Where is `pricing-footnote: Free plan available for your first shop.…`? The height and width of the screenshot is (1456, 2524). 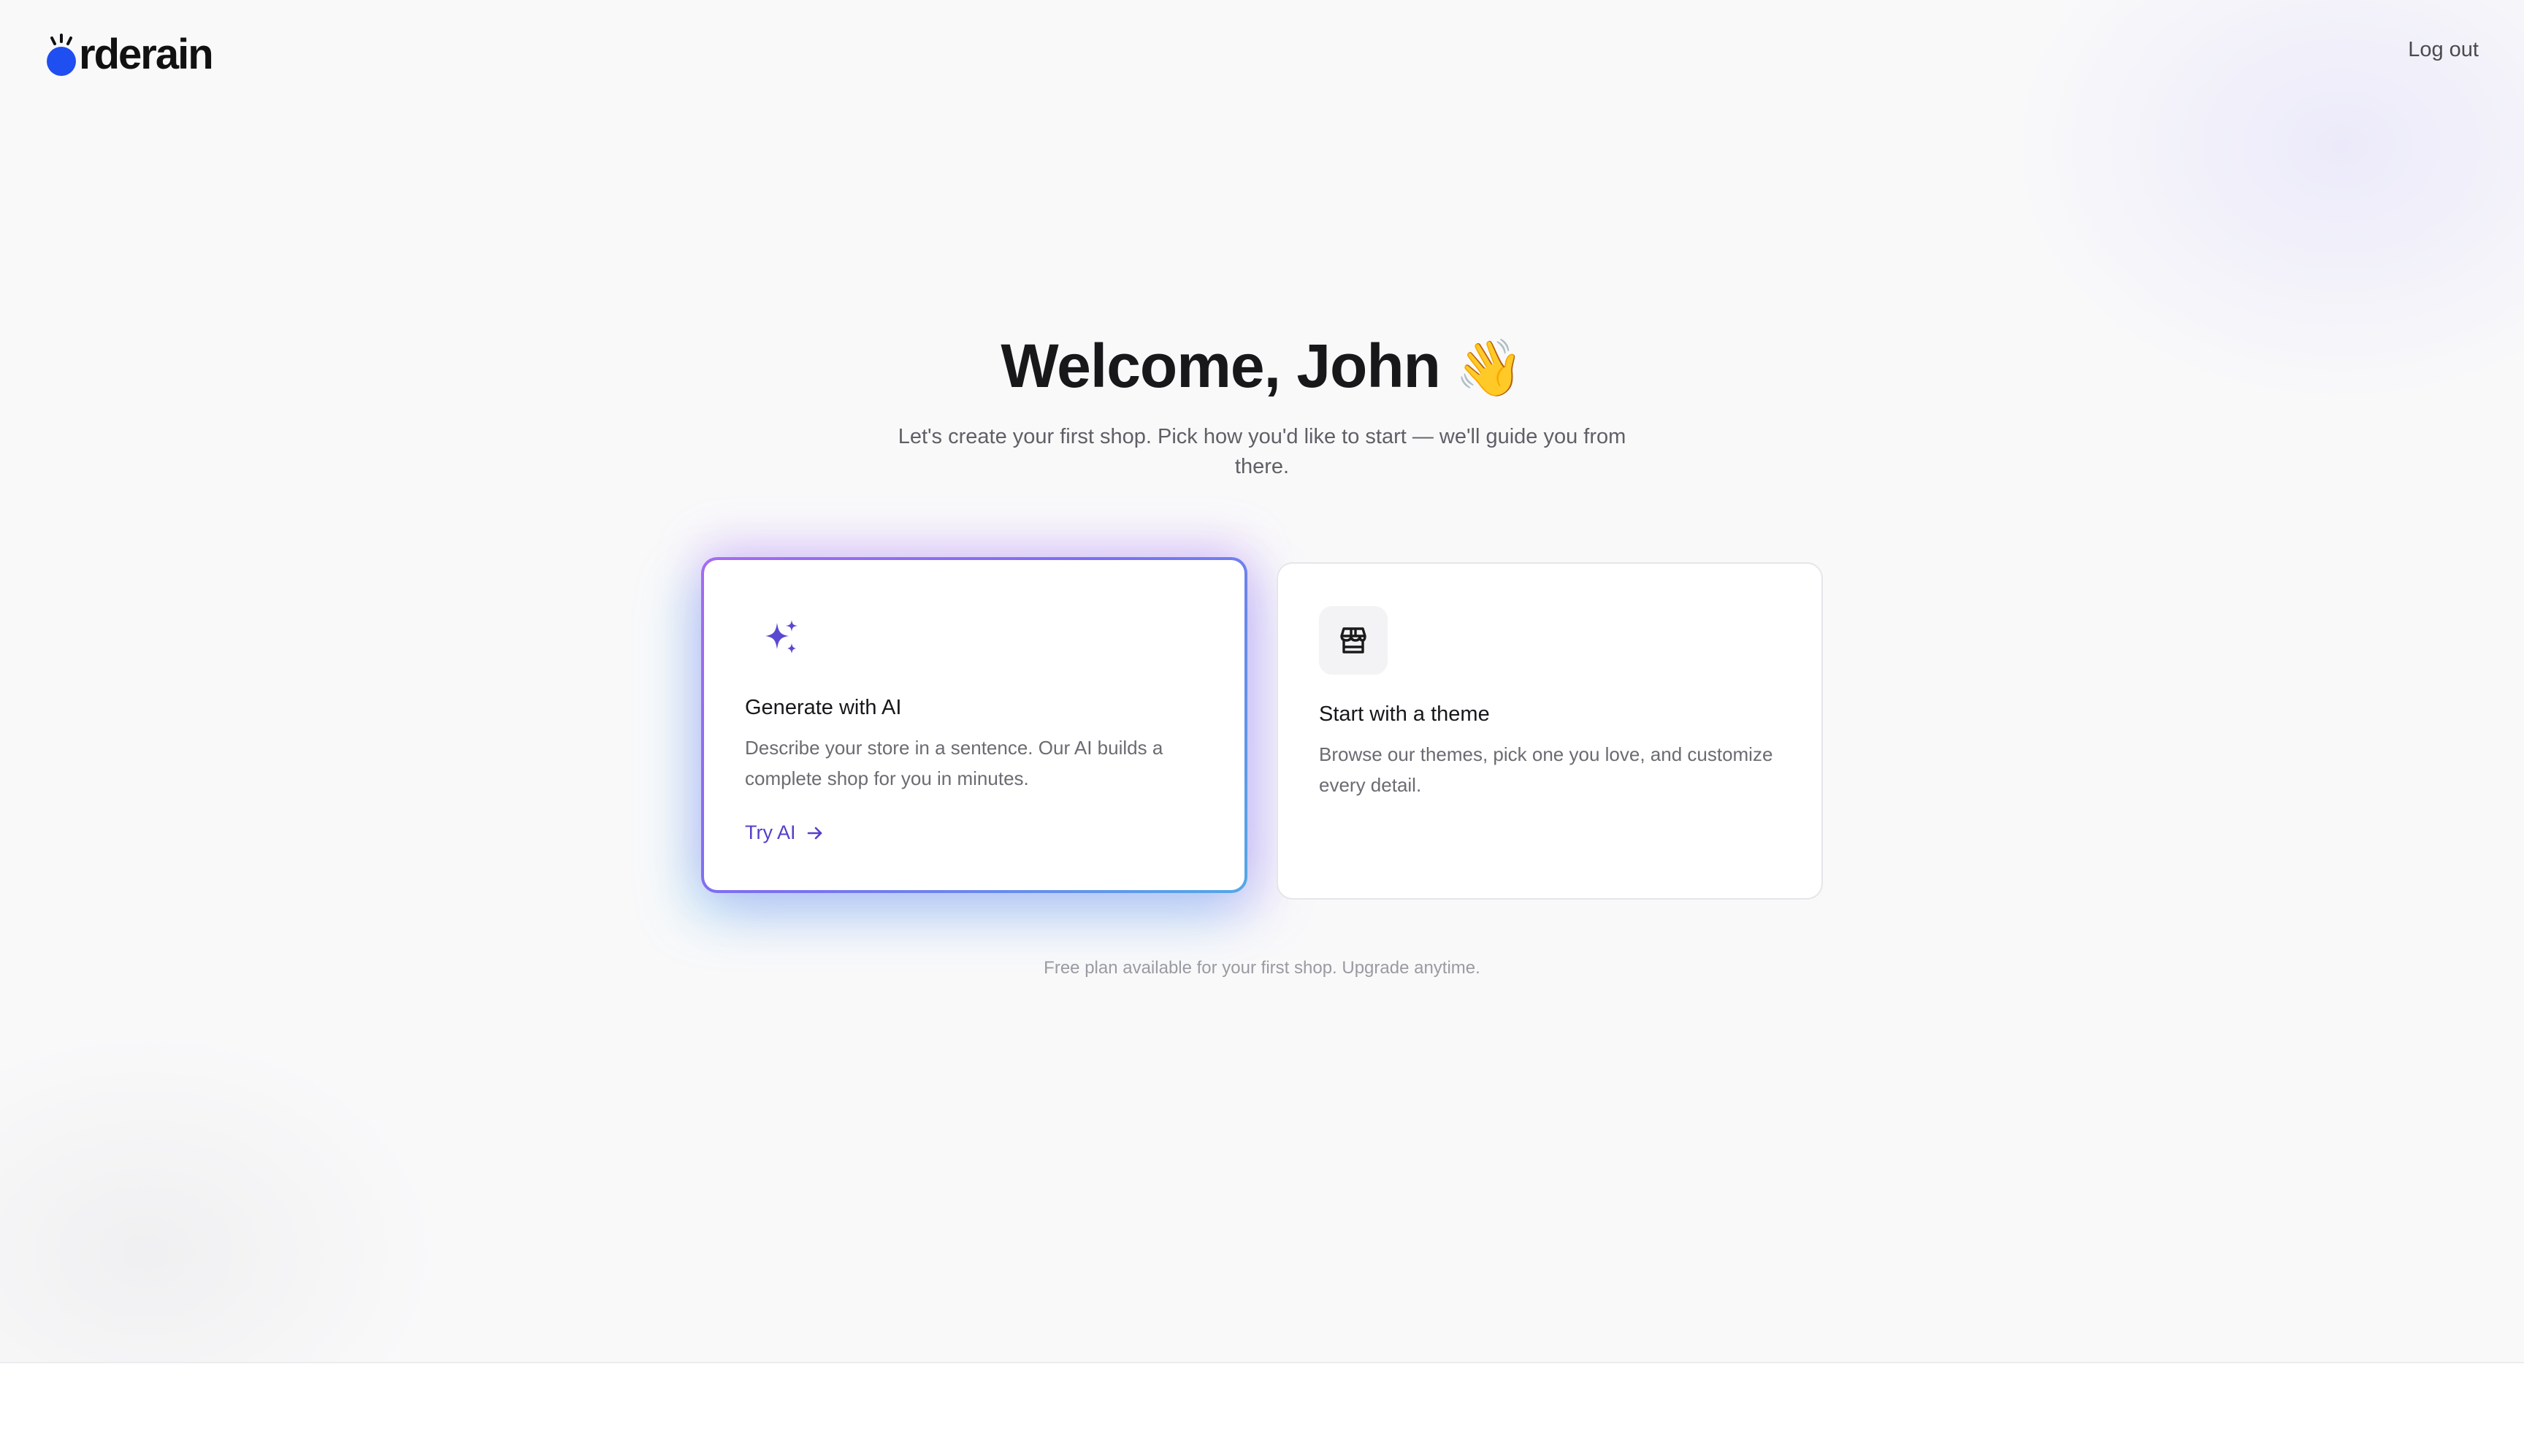
pricing-footnote: Free plan available for your first shop.… is located at coordinates (1262, 968).